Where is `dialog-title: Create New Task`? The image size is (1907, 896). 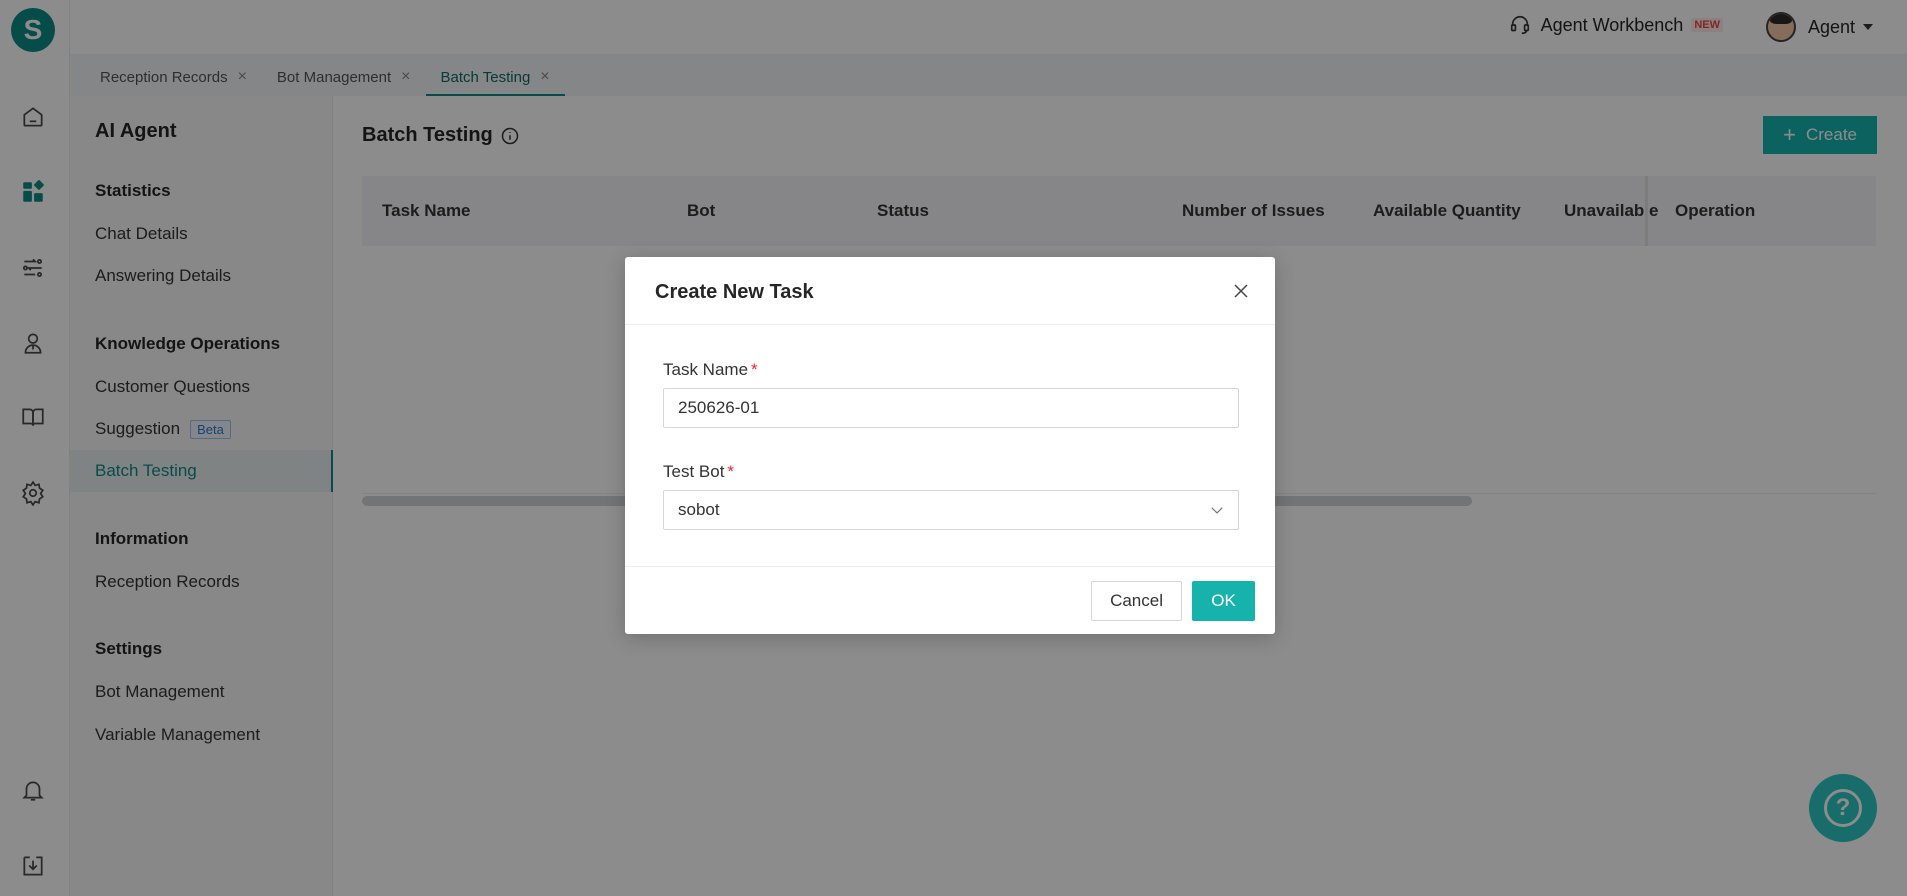
dialog-title: Create New Task is located at coordinates (734, 292).